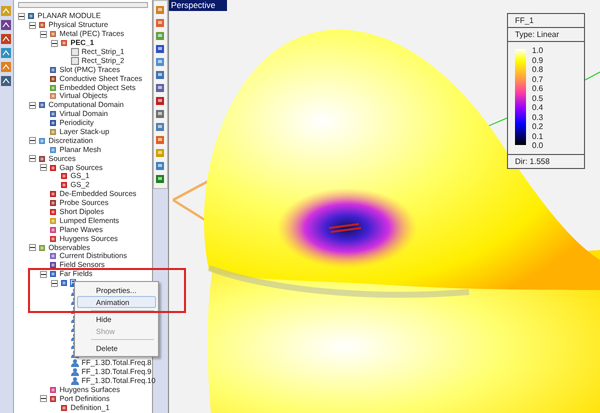  What do you see at coordinates (538, 136) in the screenshot?
I see `scale-label: 0.1` at bounding box center [538, 136].